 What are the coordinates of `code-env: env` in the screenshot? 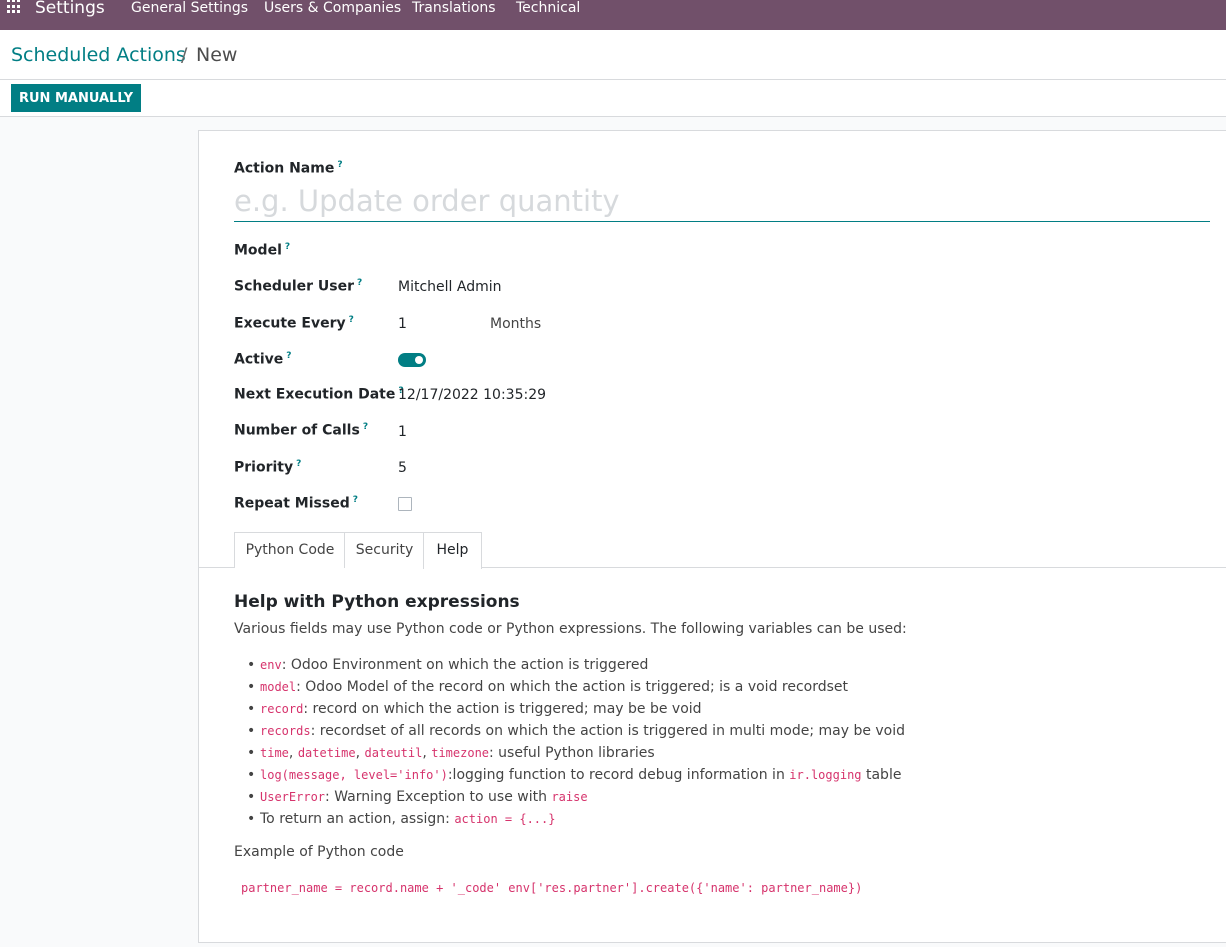 It's located at (271, 665).